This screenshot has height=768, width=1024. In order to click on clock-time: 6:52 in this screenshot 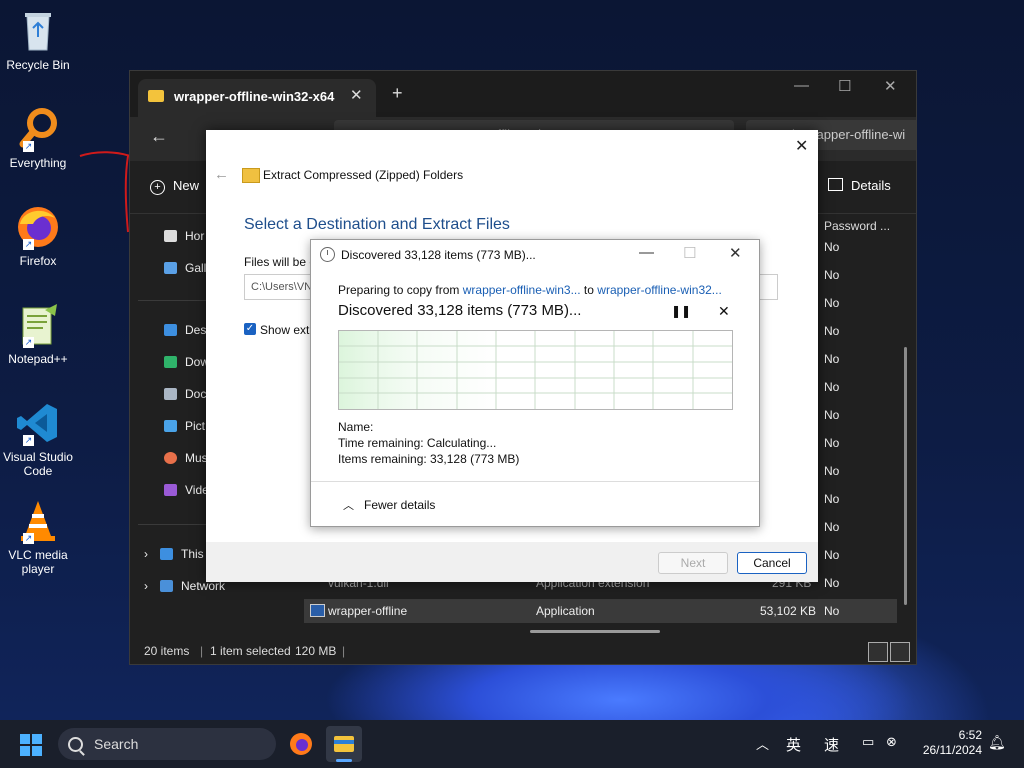, I will do `click(970, 735)`.